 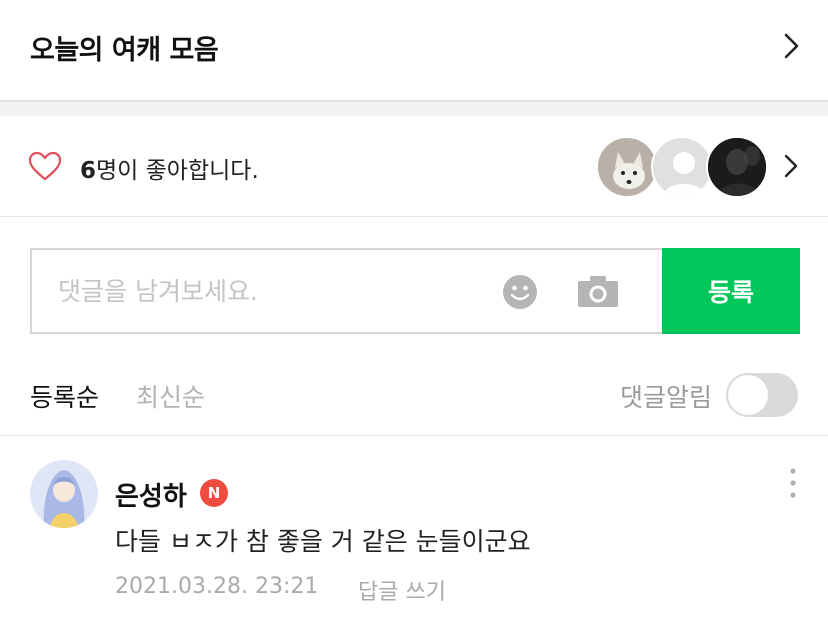 What do you see at coordinates (666, 397) in the screenshot?
I see `comment-notify-label: 댓글알림` at bounding box center [666, 397].